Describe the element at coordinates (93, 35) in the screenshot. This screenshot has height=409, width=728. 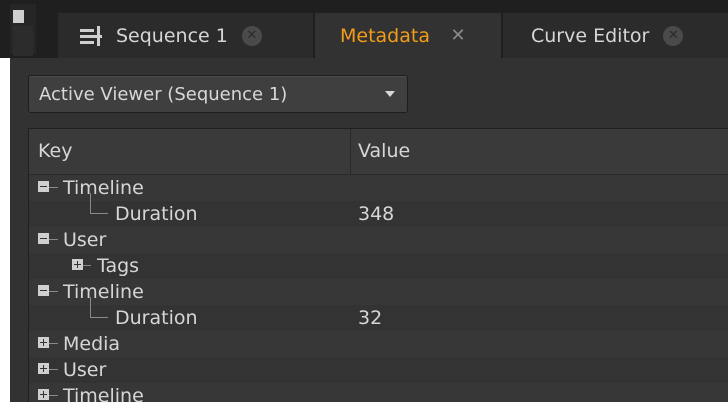
I see `sequence-icon` at that location.